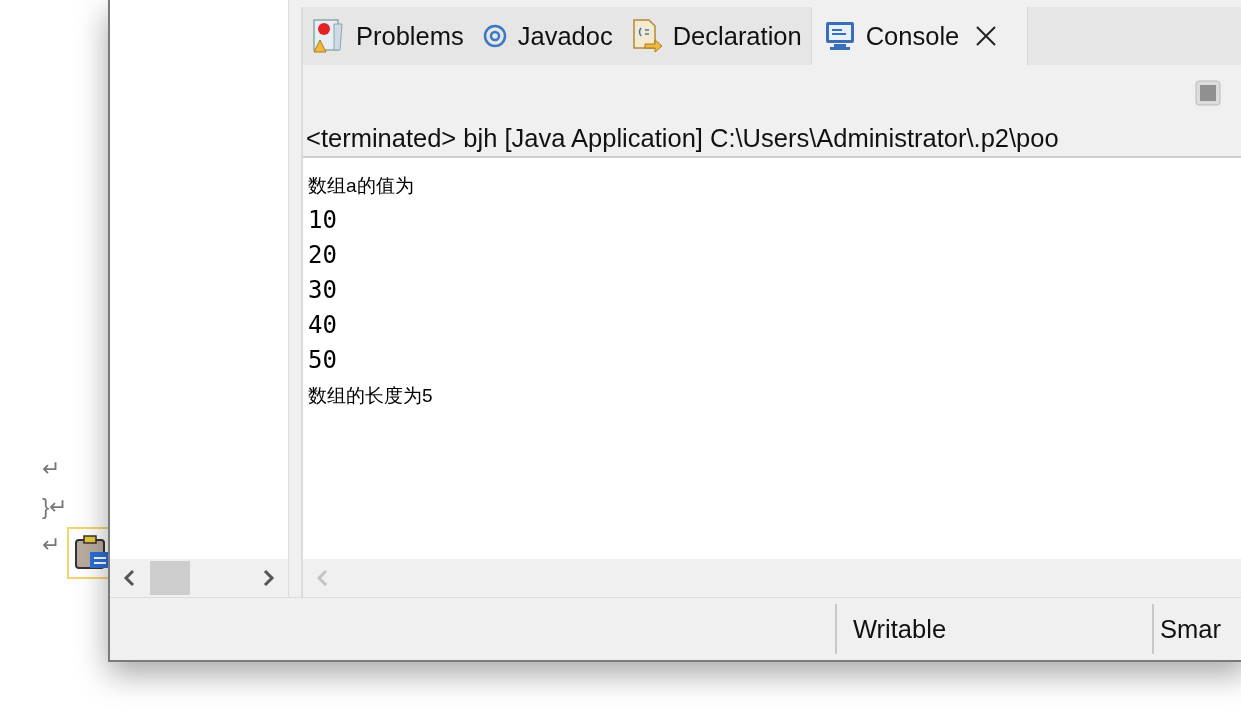 The height and width of the screenshot is (720, 1241). Describe the element at coordinates (986, 36) in the screenshot. I see `close-icon` at that location.